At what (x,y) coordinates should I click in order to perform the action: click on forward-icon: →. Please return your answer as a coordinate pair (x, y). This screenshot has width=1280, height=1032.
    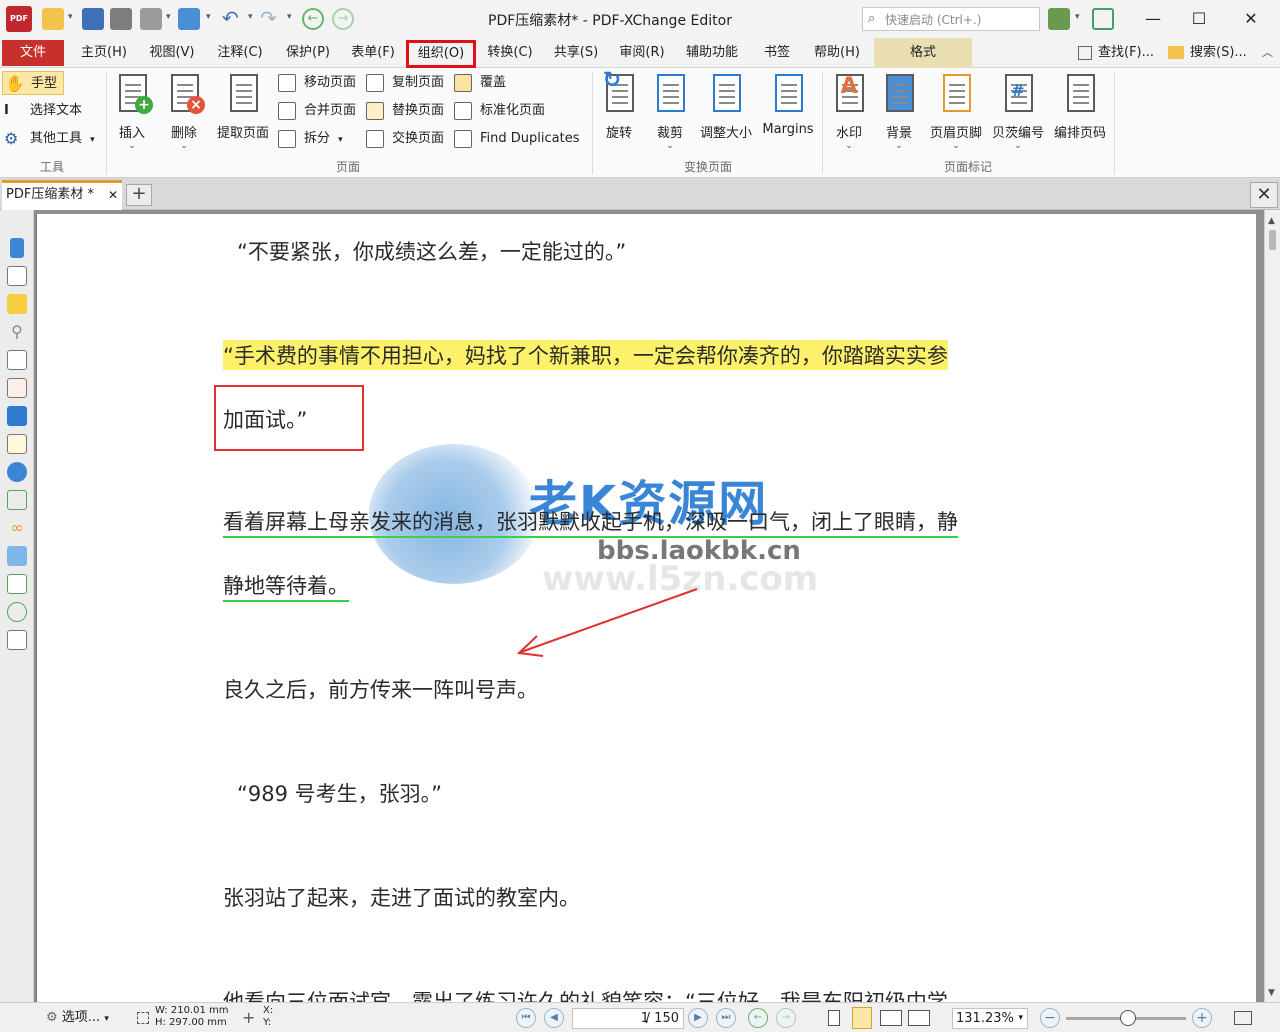
    Looking at the image, I should click on (343, 19).